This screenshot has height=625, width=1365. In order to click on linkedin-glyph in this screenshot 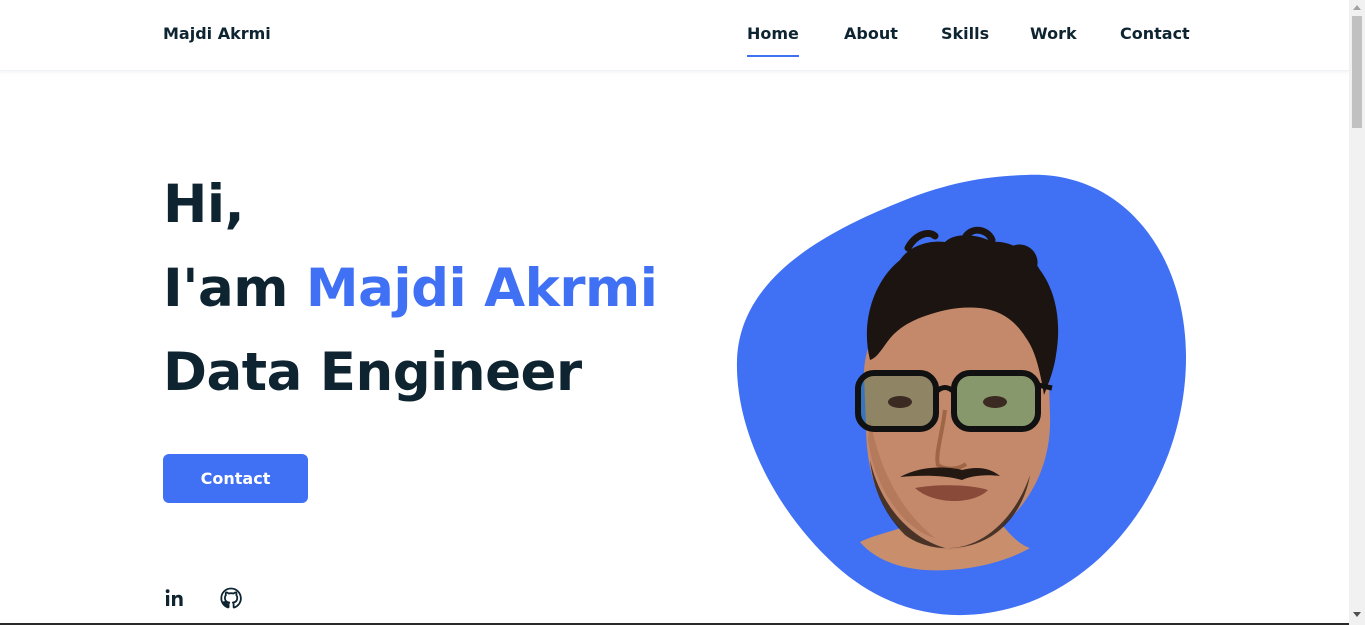, I will do `click(174, 597)`.